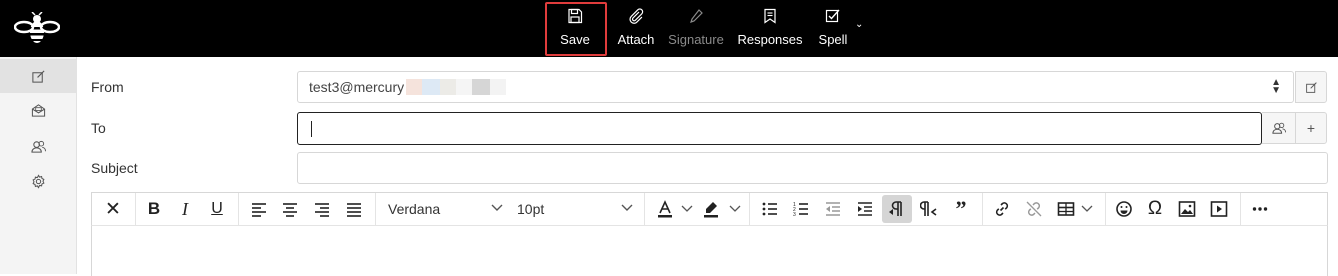  I want to click on attach-button: Attach, so click(636, 28).